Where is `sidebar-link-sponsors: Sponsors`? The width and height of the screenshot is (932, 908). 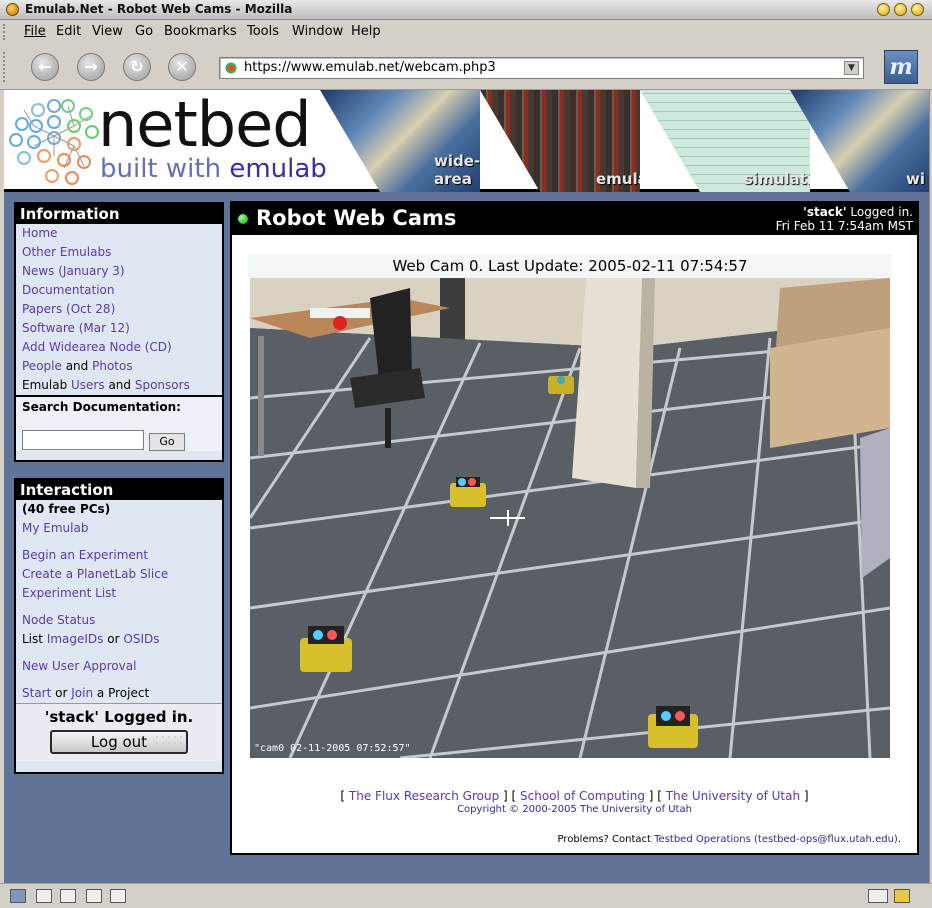
sidebar-link-sponsors: Sponsors is located at coordinates (162, 385).